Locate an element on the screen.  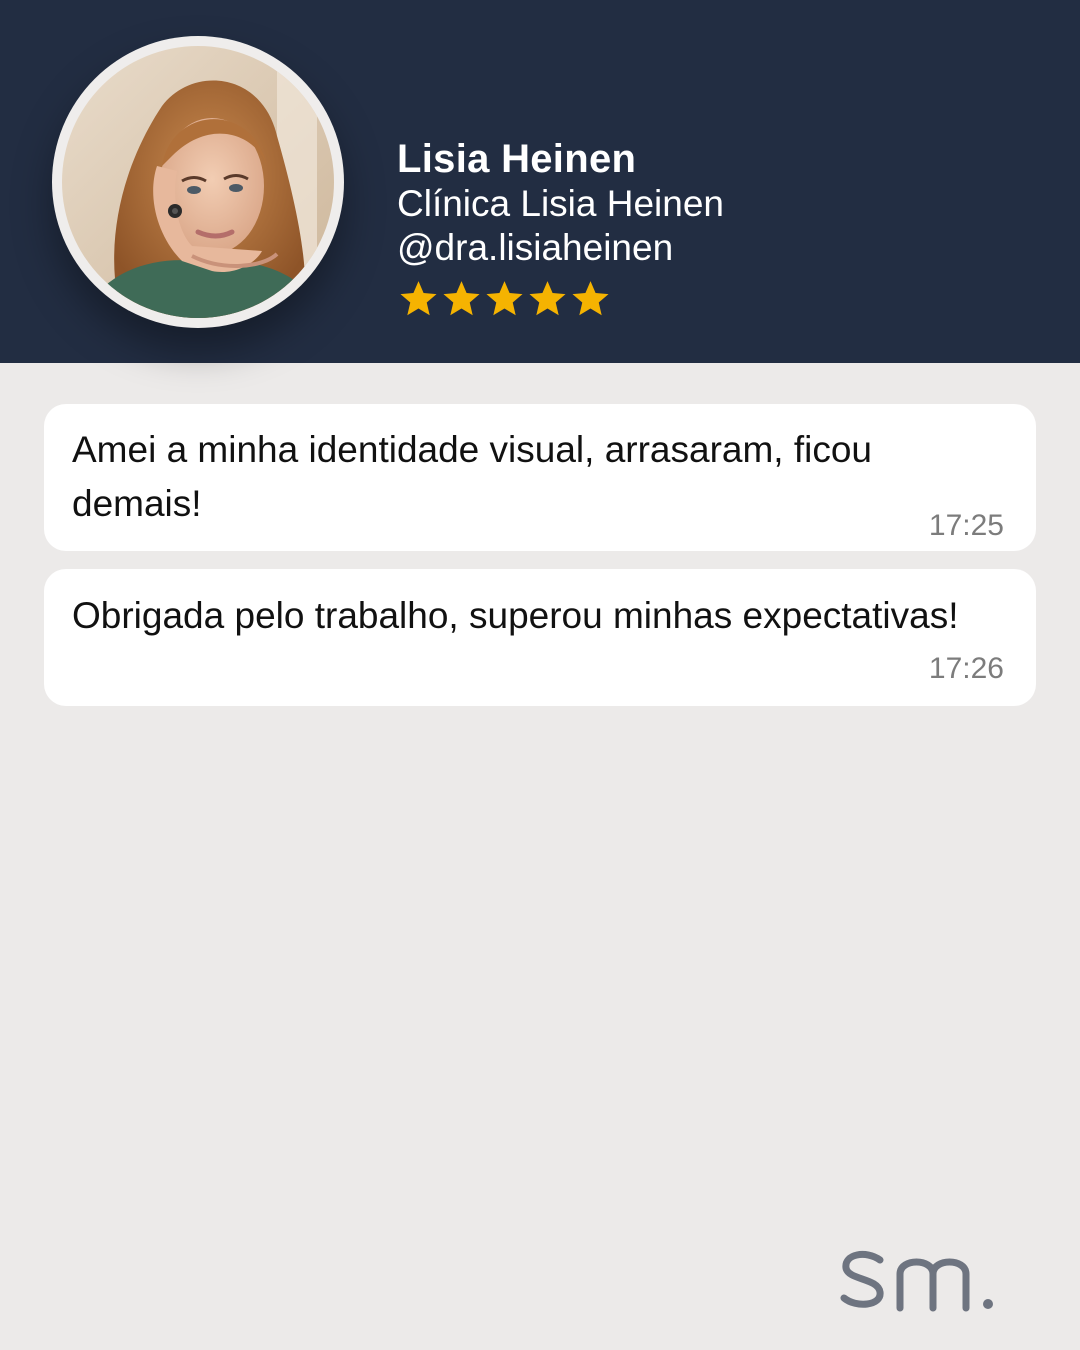
avatar-frame is located at coordinates (198, 182).